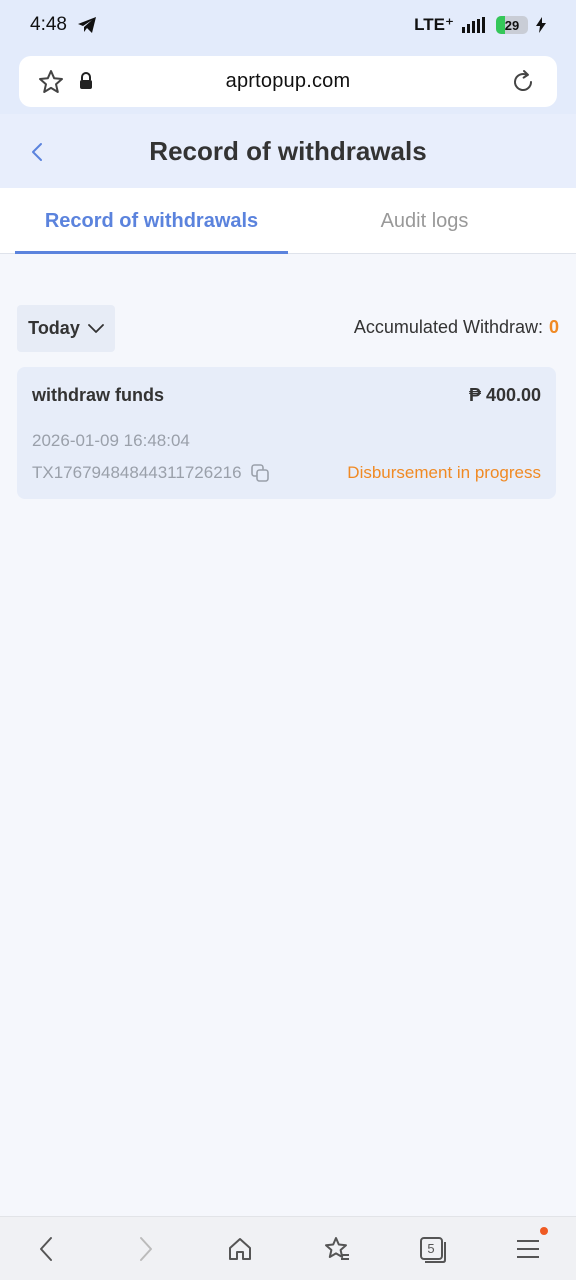 Image resolution: width=576 pixels, height=1280 pixels. I want to click on record-status: Disbursement in progress, so click(444, 472).